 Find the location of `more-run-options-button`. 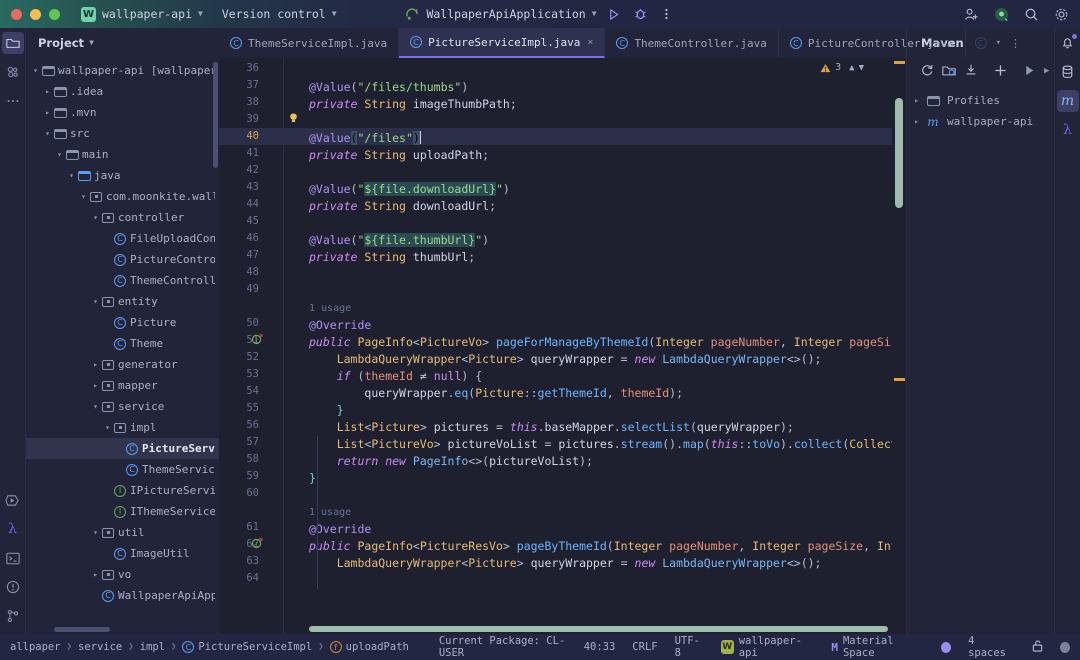

more-run-options-button is located at coordinates (666, 14).